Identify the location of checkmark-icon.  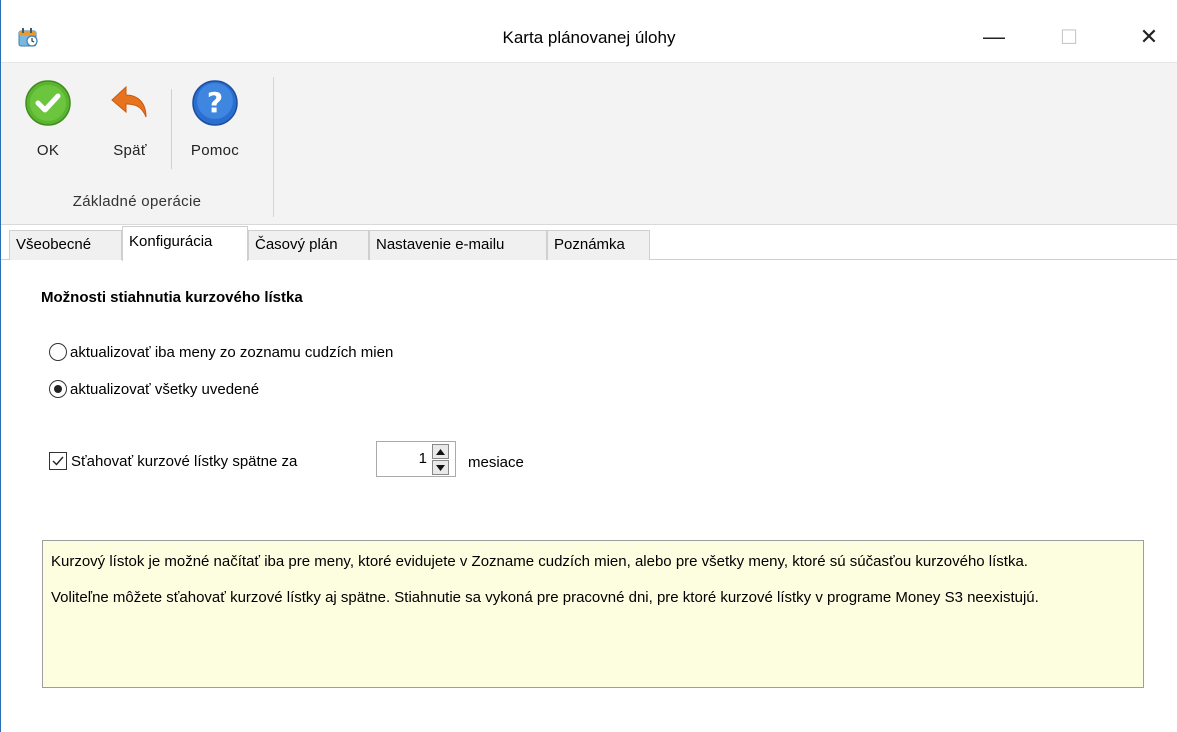
(58, 461).